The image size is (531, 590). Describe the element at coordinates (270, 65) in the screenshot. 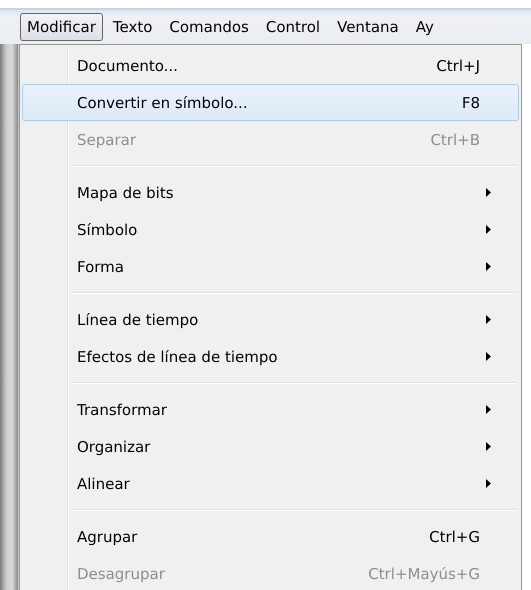

I see `menu-item: Documento... Ctrl+J` at that location.